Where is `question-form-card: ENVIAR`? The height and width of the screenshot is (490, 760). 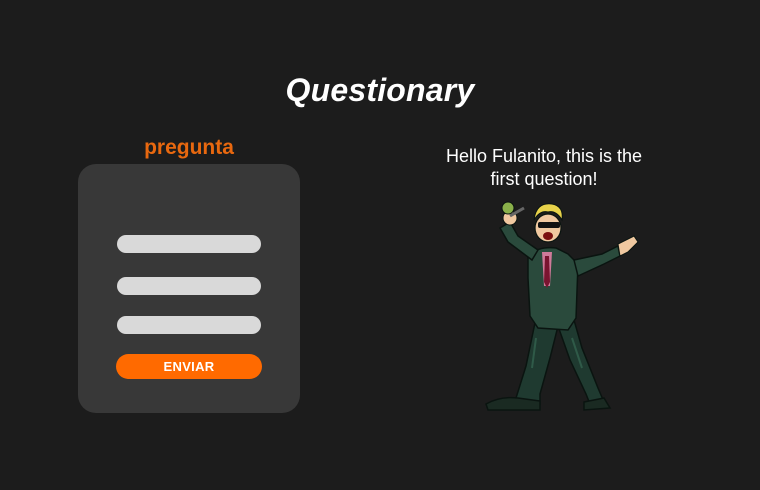
question-form-card: ENVIAR is located at coordinates (189, 288).